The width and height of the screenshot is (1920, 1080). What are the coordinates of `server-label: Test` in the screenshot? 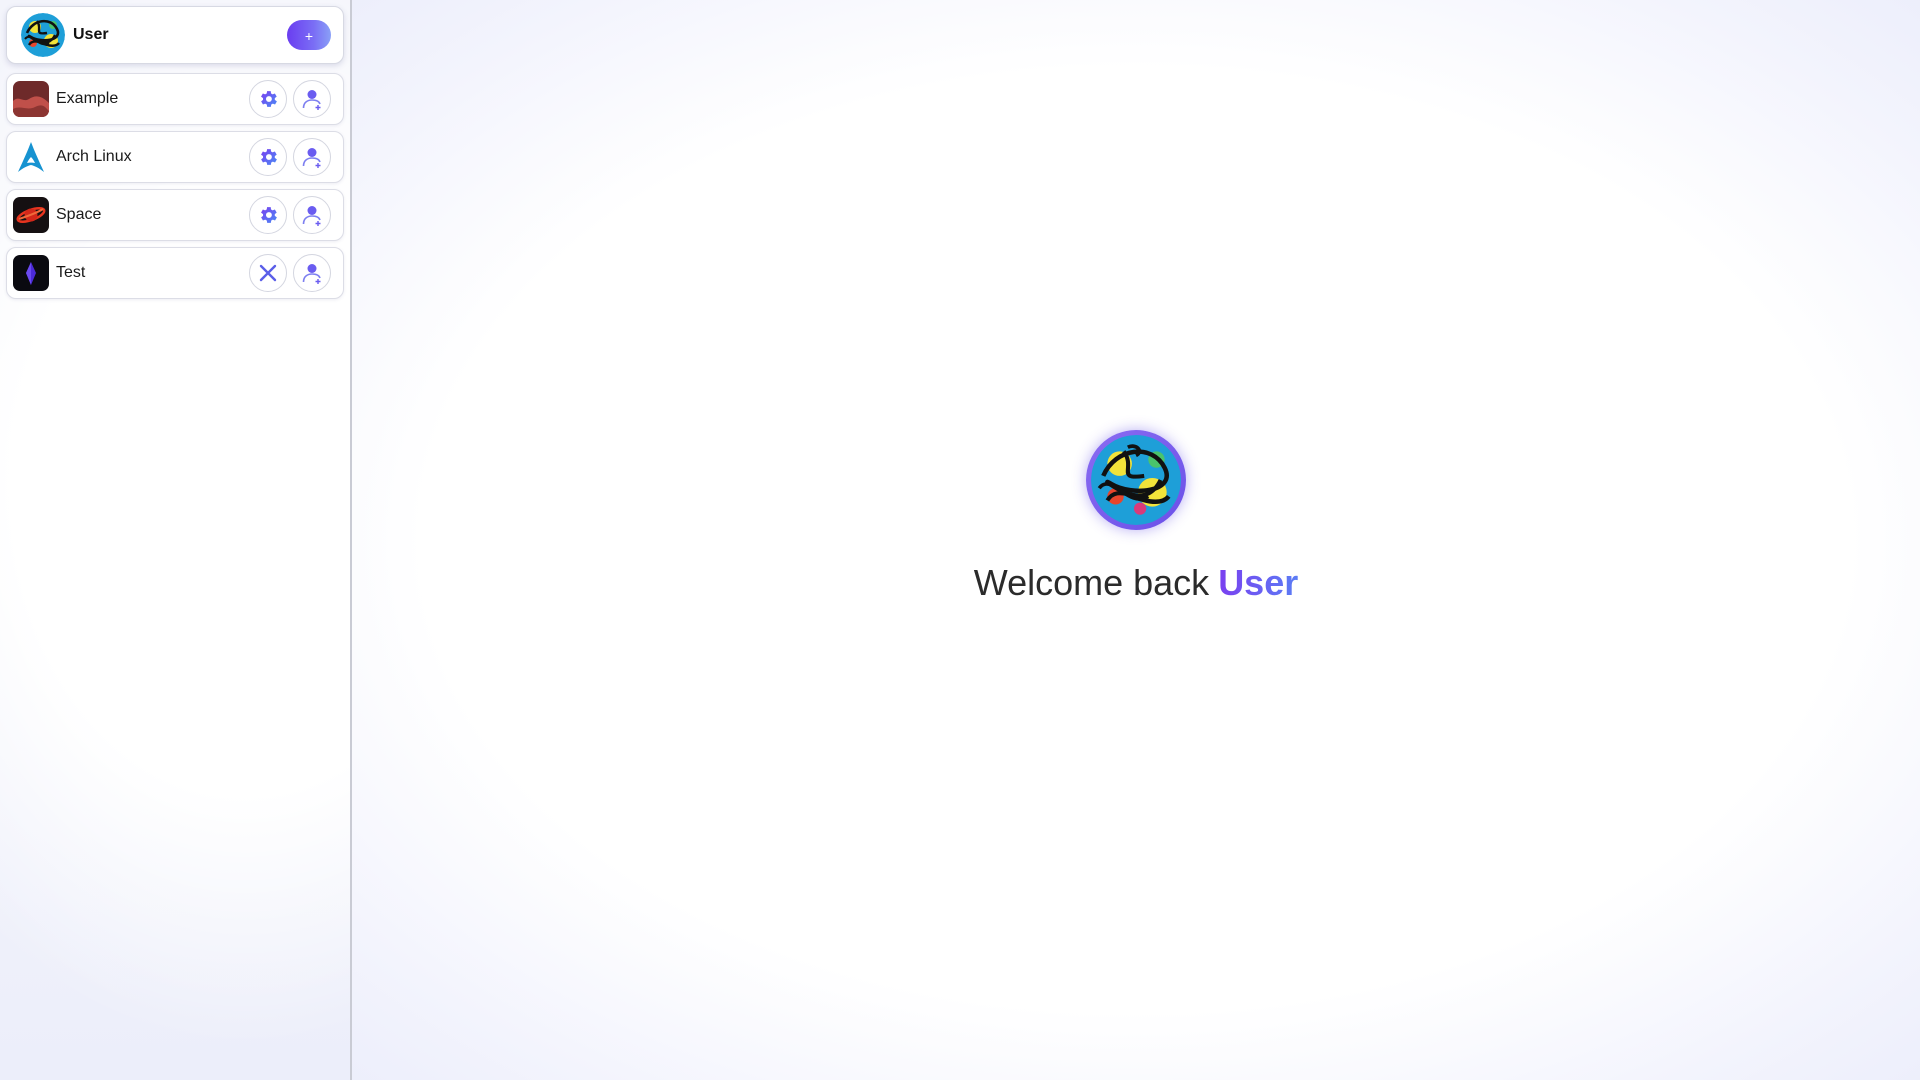 It's located at (71, 272).